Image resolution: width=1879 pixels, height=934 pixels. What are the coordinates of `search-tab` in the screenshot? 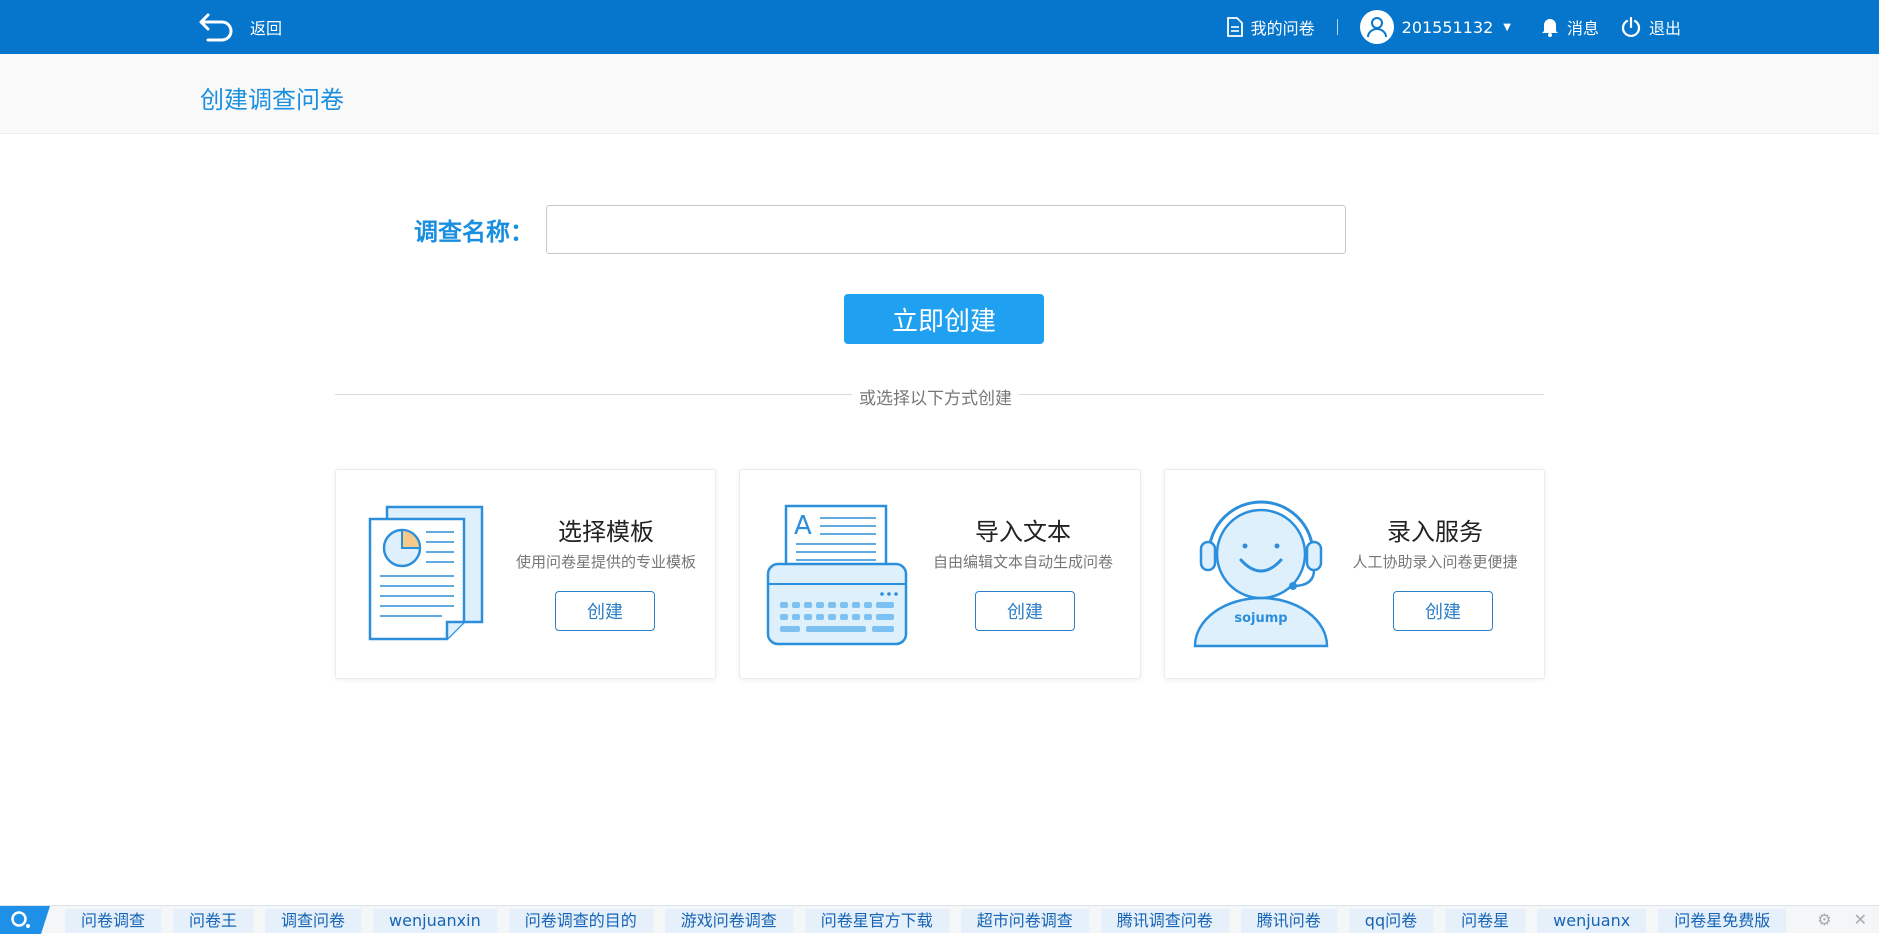 It's located at (25, 920).